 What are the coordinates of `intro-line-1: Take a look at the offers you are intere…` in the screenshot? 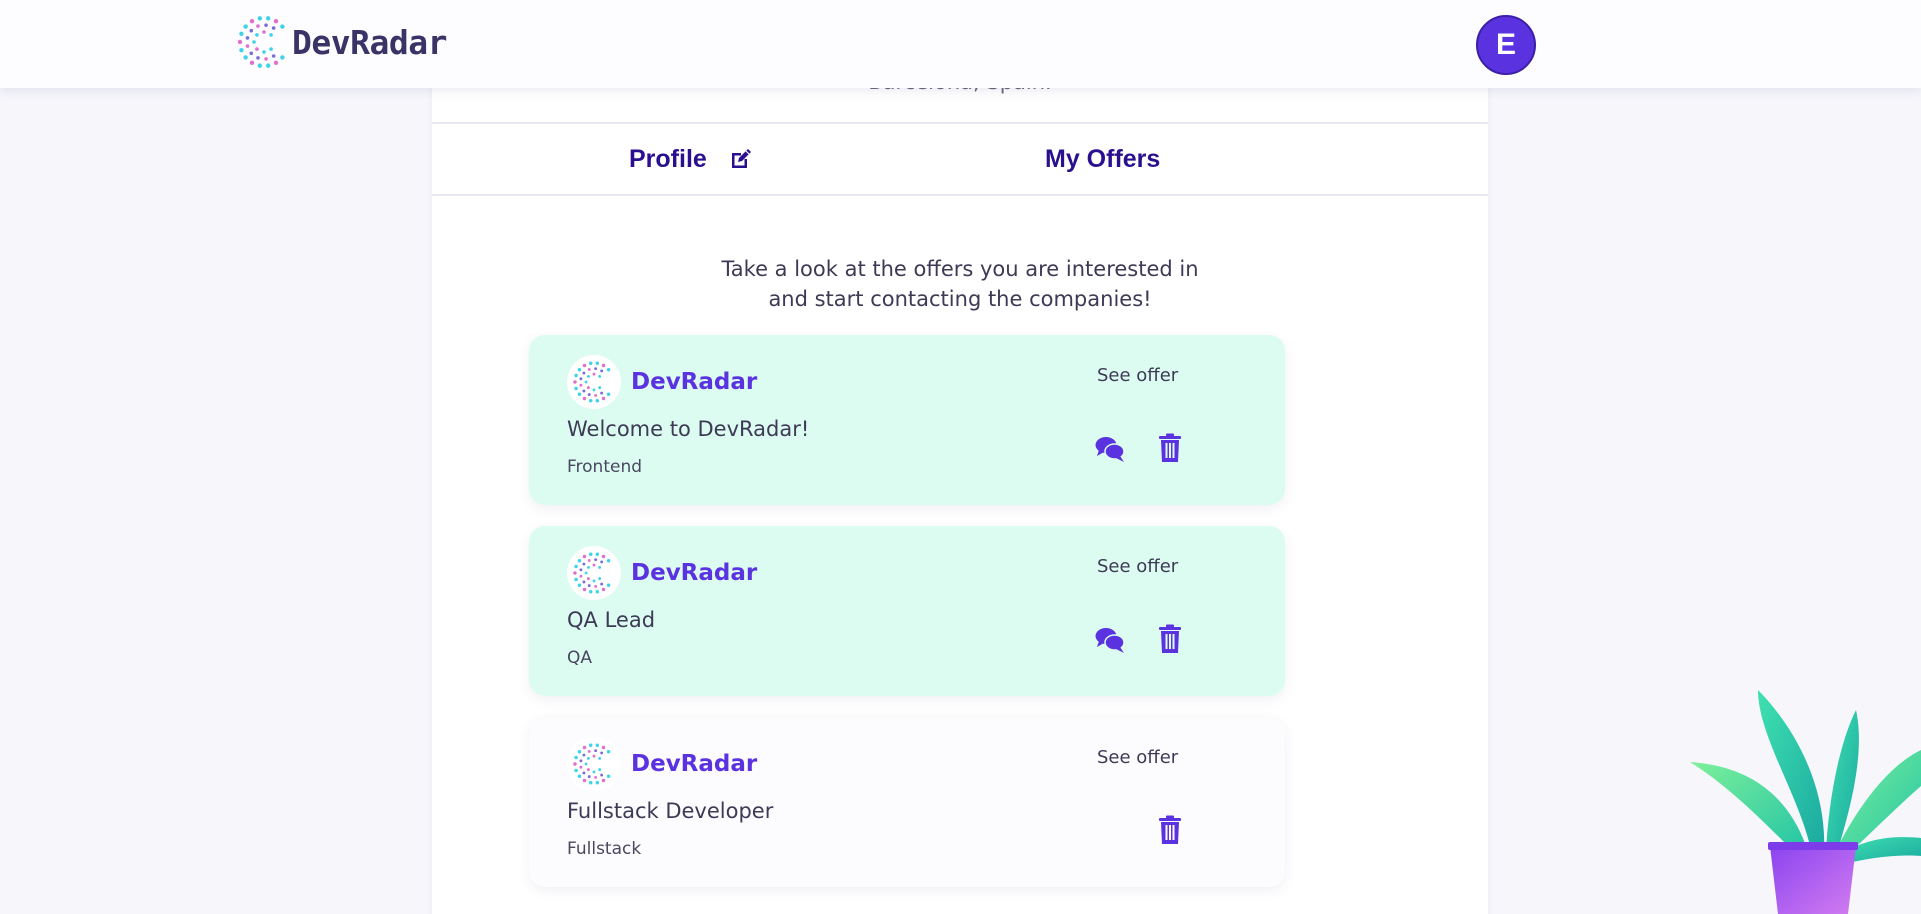 It's located at (960, 269).